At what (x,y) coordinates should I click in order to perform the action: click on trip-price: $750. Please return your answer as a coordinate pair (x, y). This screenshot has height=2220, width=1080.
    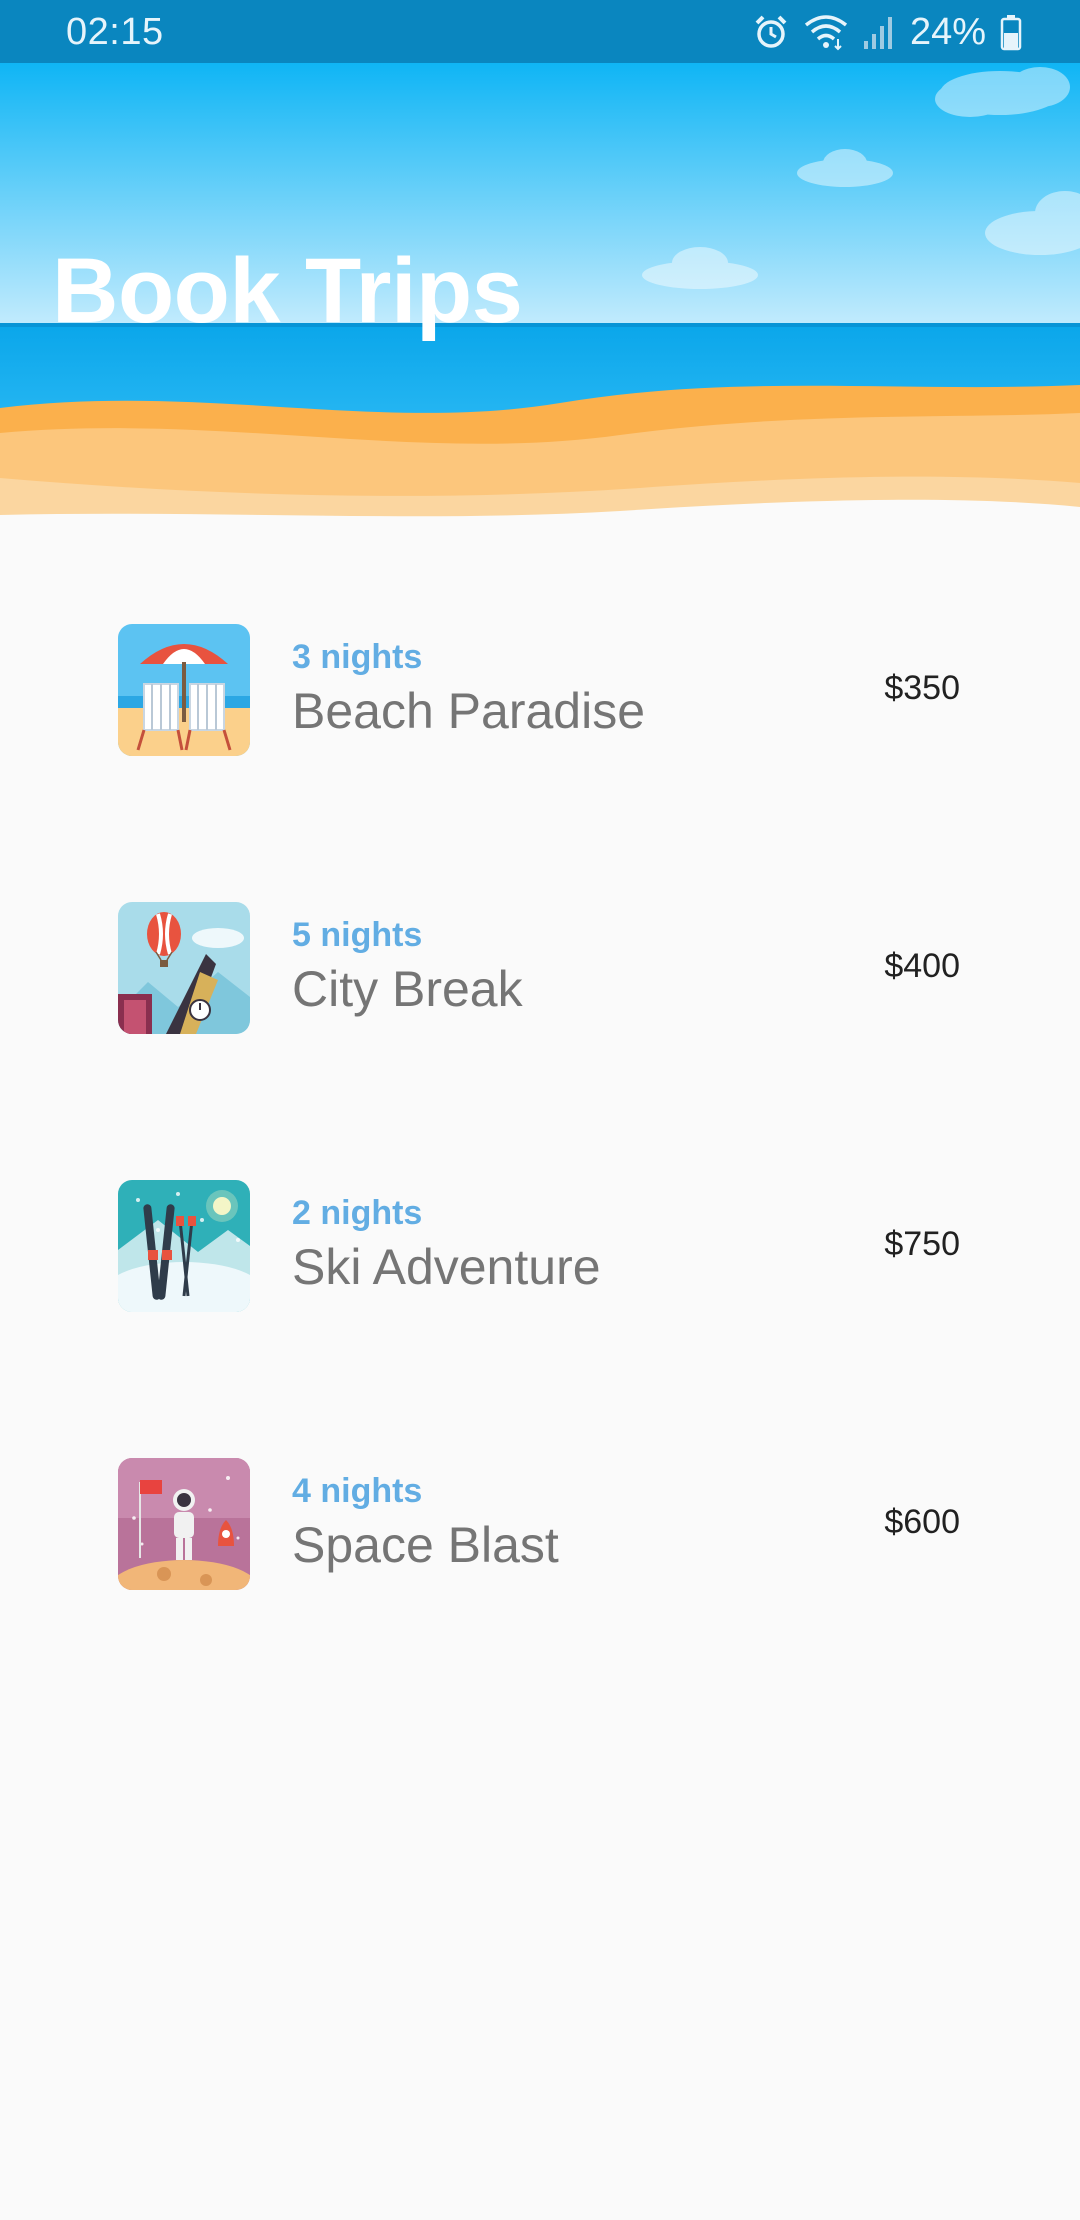
    Looking at the image, I should click on (922, 1244).